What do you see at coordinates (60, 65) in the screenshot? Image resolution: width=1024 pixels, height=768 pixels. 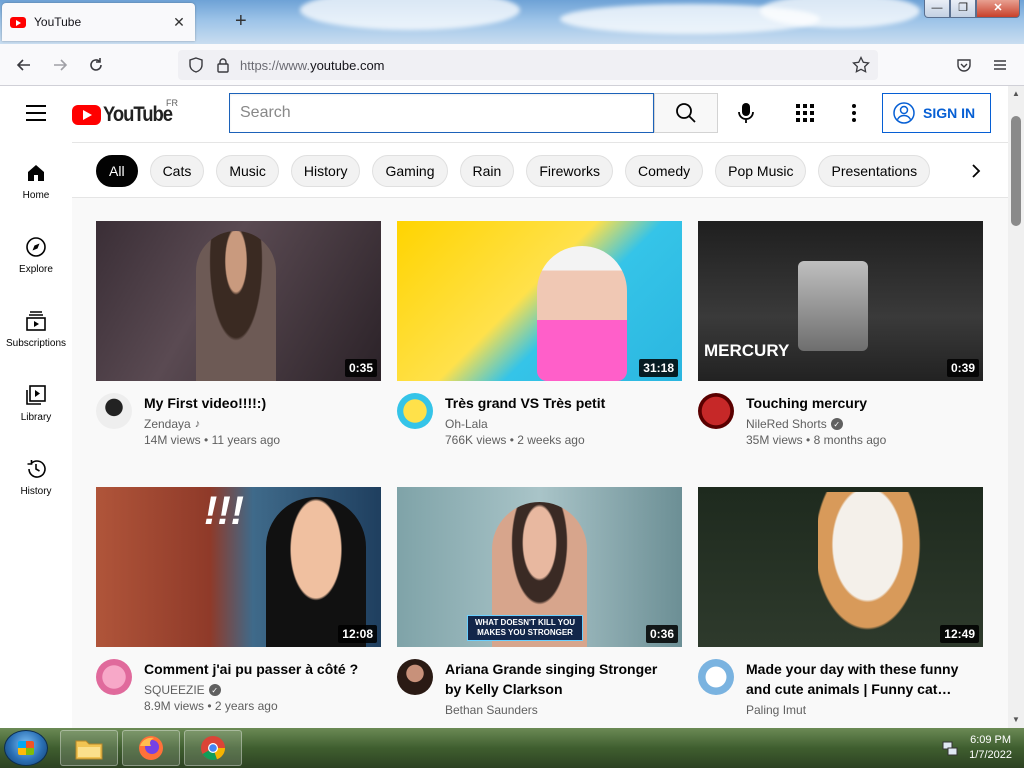 I see `forward-button` at bounding box center [60, 65].